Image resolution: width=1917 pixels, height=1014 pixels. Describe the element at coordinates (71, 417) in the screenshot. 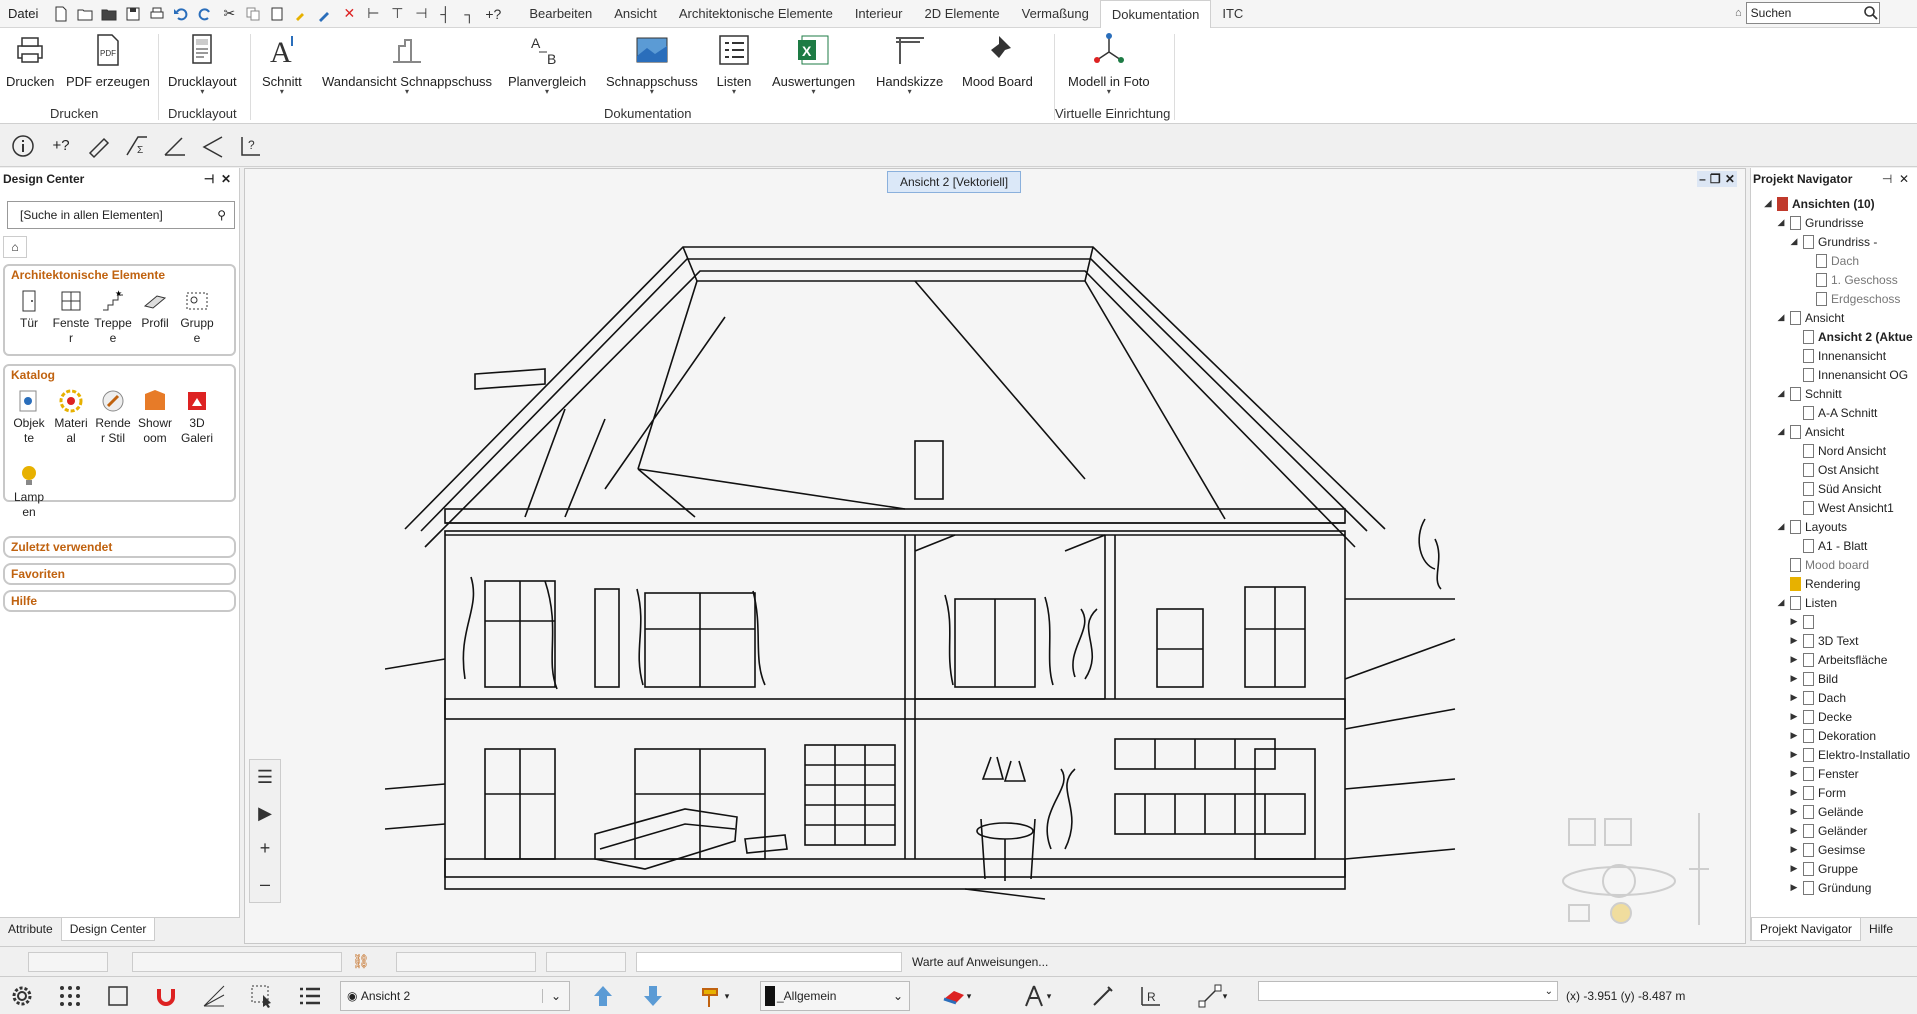

I see `catalog-item-material: Materi al` at that location.